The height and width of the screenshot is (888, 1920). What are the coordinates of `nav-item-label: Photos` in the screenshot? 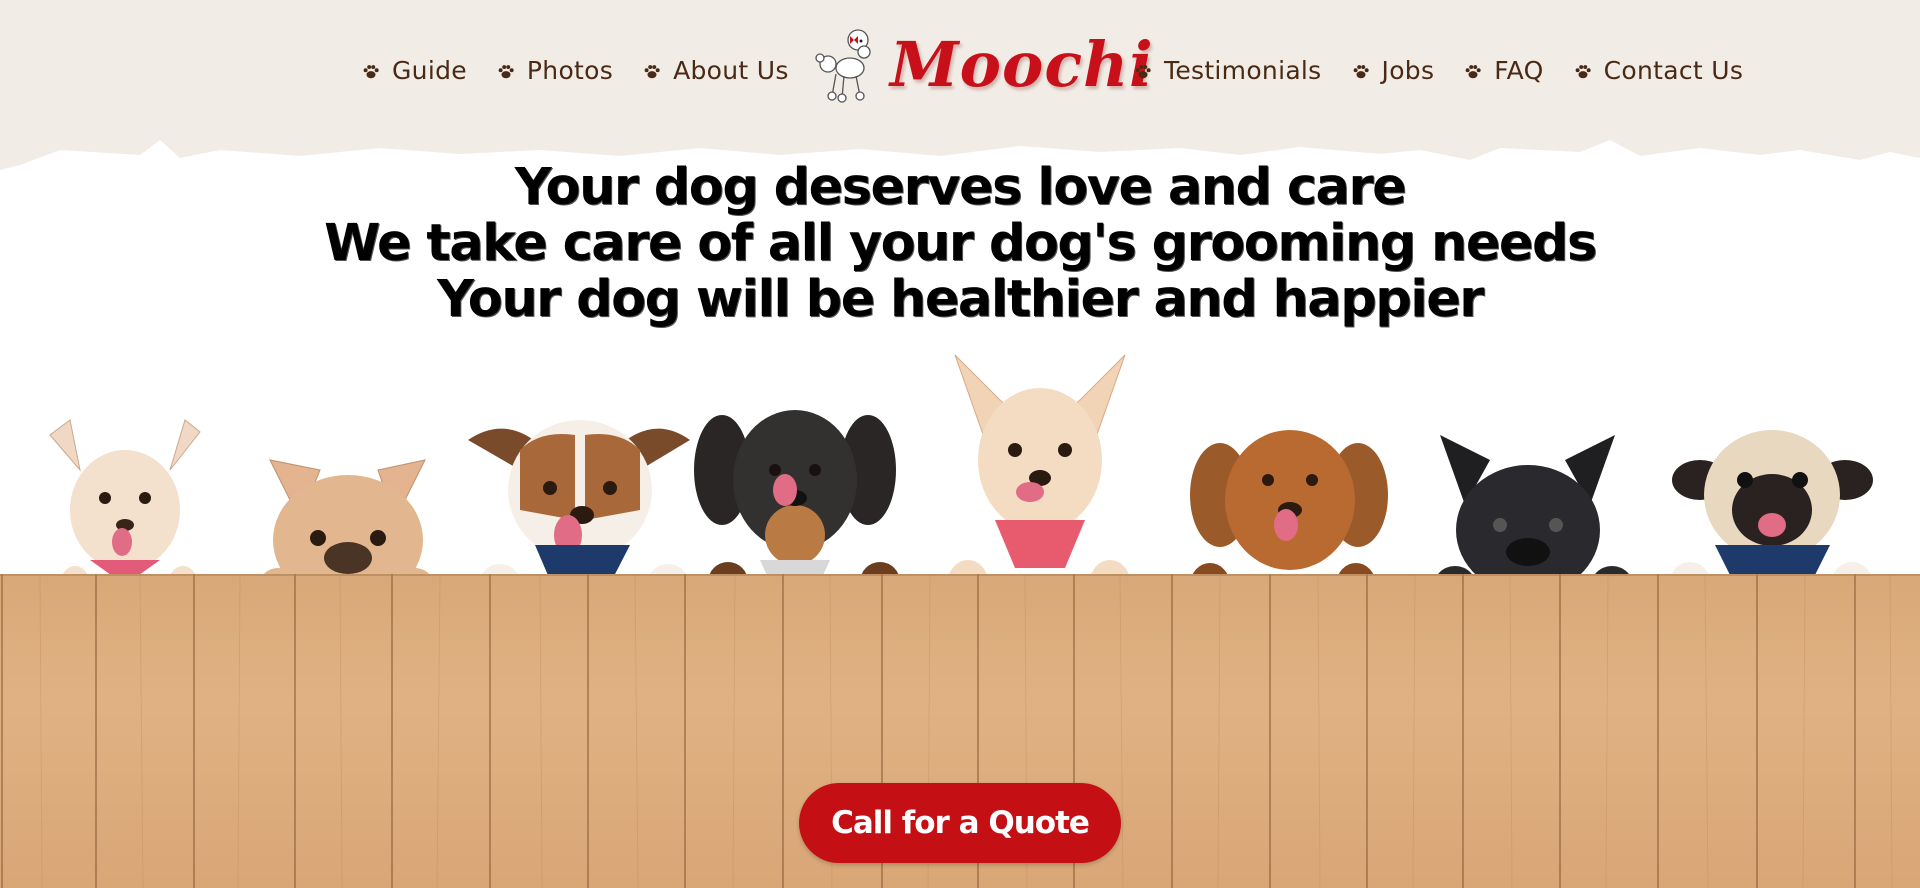 It's located at (570, 70).